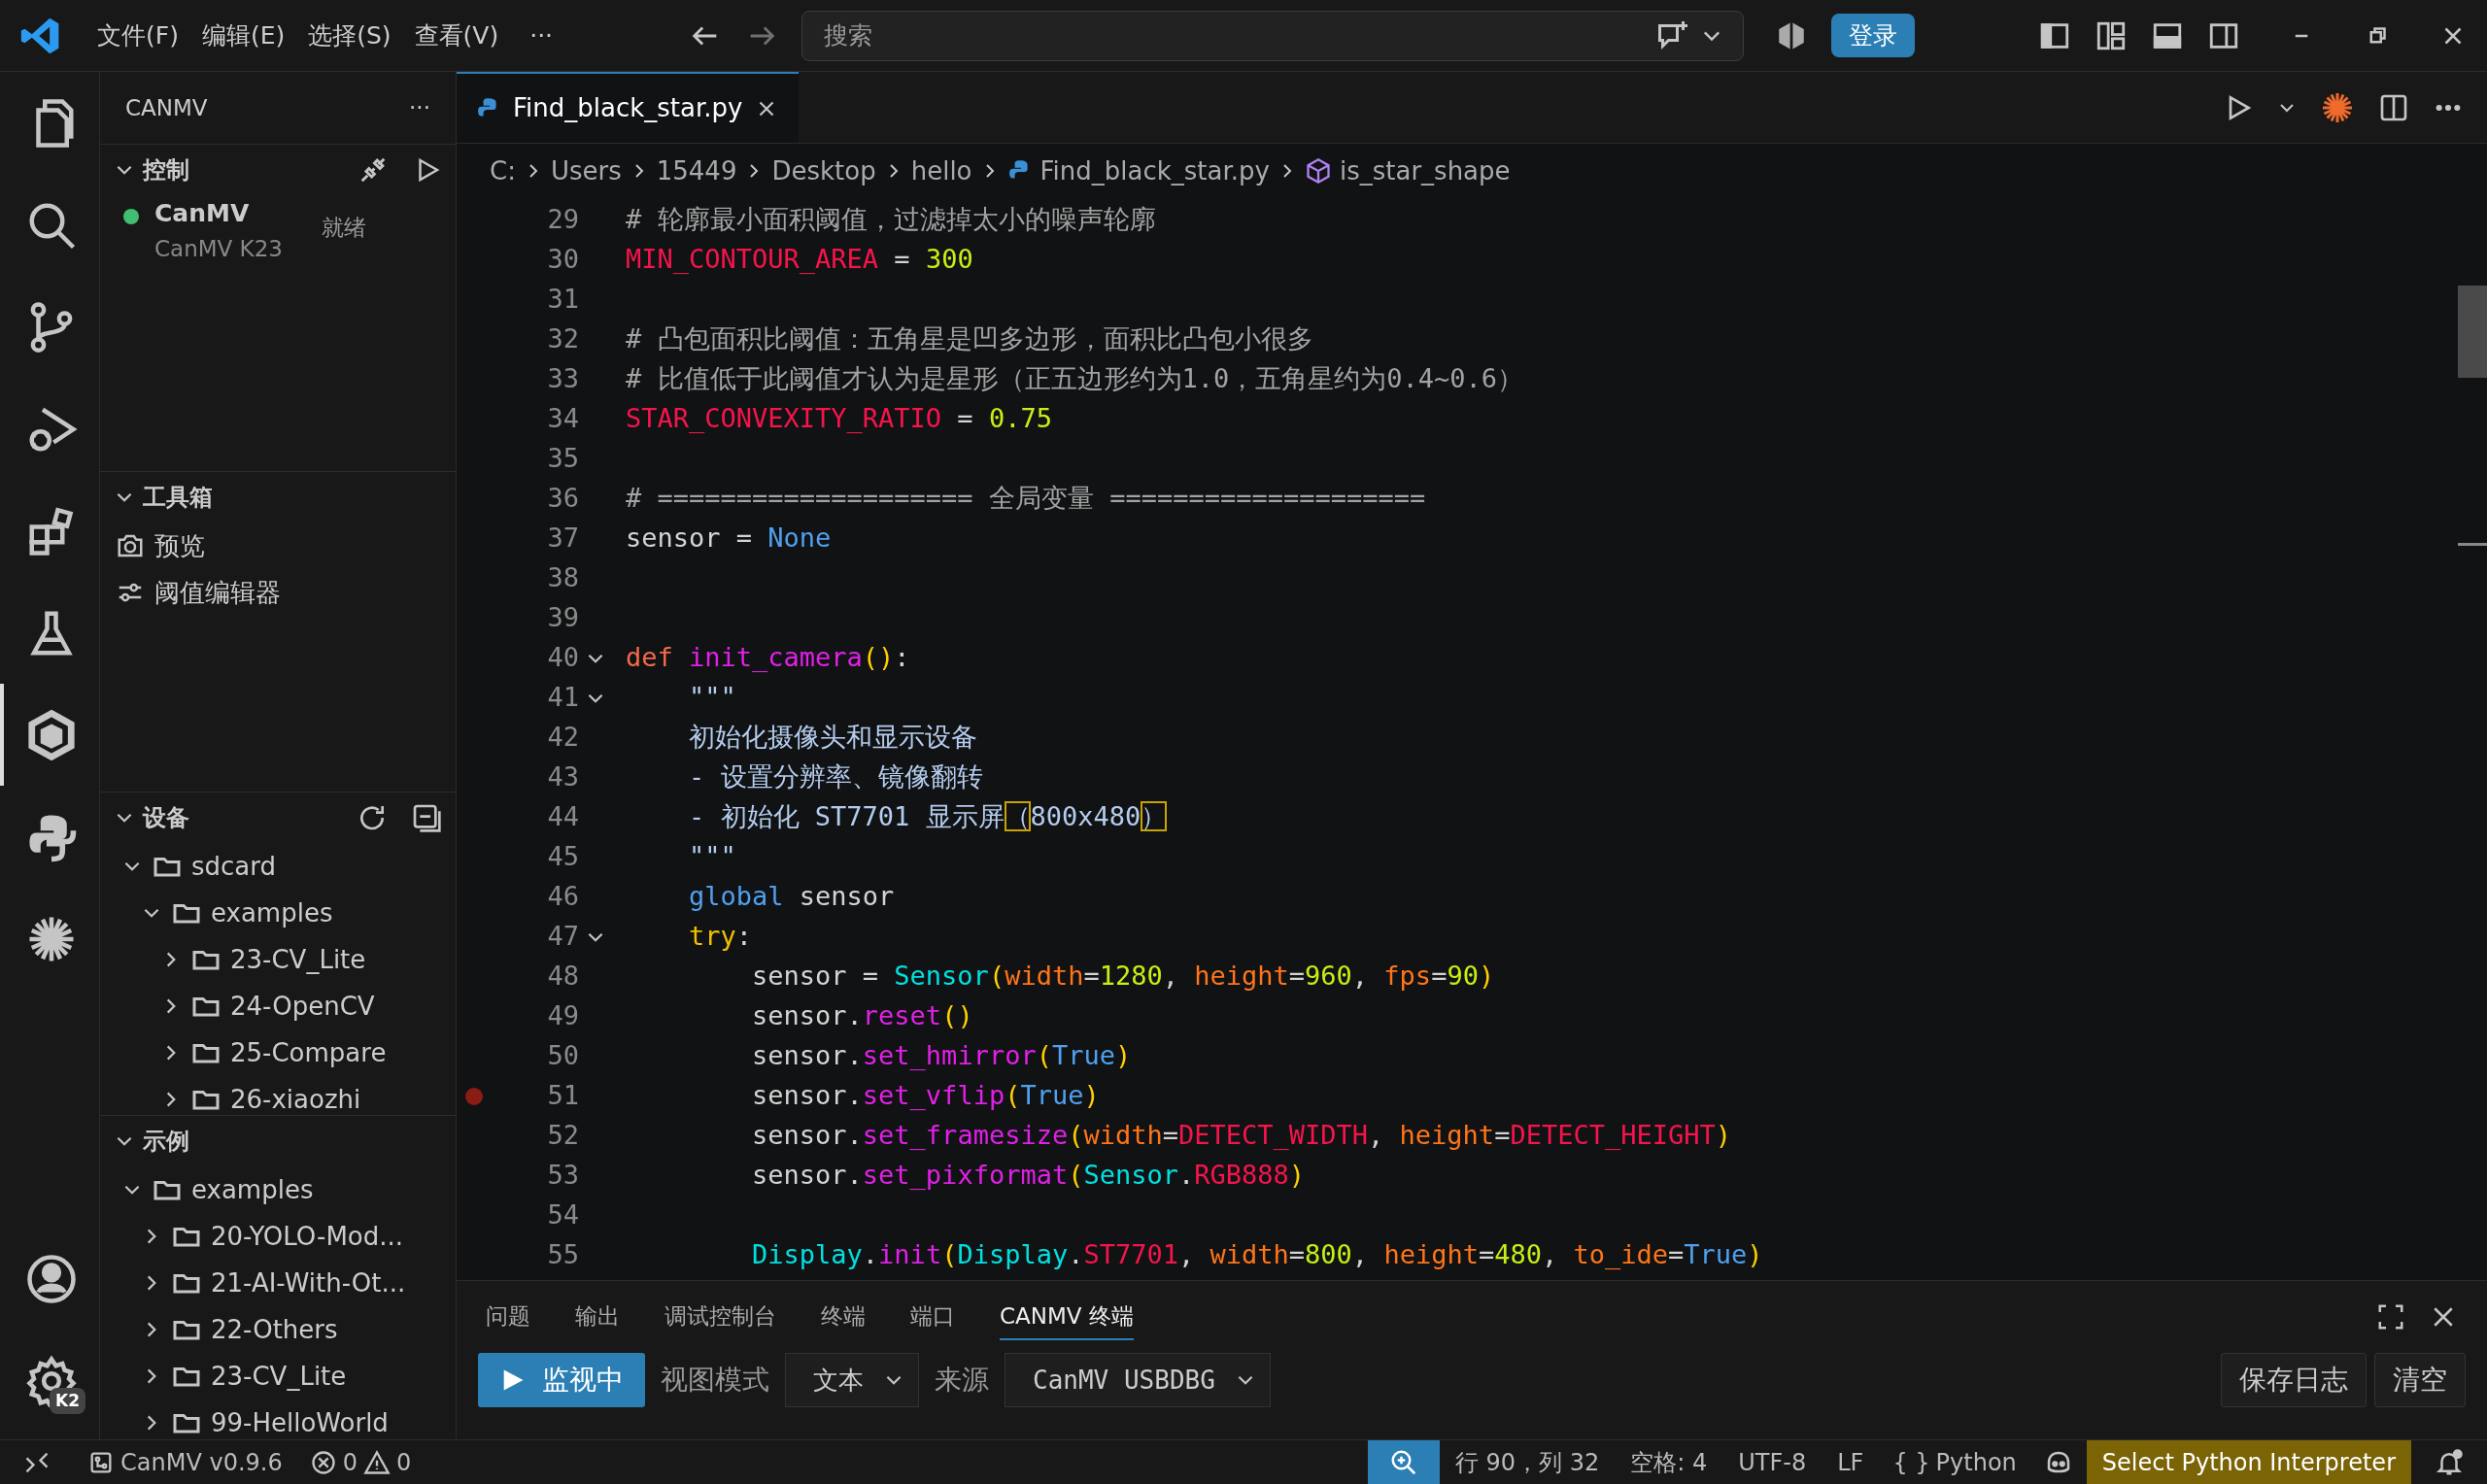 The image size is (2487, 1484). What do you see at coordinates (586, 171) in the screenshot?
I see `breadcrumb-item: Users` at bounding box center [586, 171].